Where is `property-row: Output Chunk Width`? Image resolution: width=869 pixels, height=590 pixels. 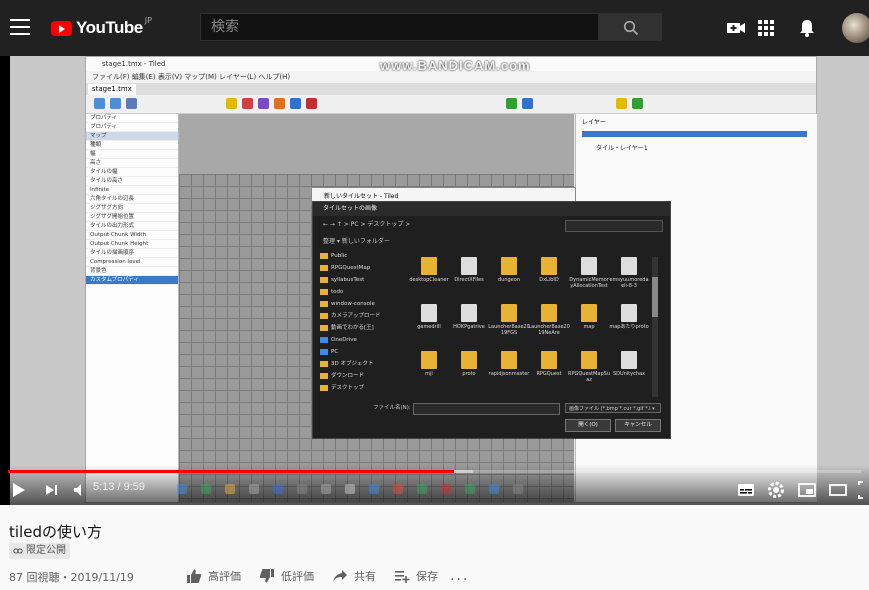
property-row: Output Chunk Width is located at coordinates (132, 235).